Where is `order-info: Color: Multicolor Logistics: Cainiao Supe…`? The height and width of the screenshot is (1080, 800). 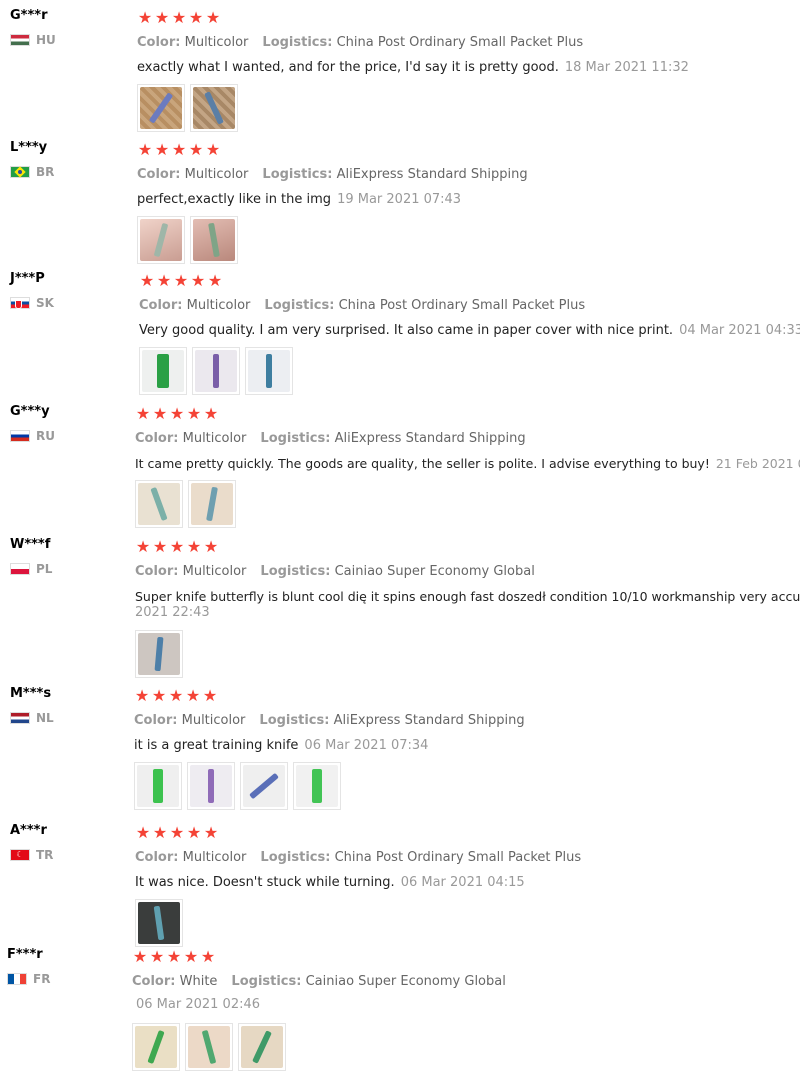
order-info: Color: Multicolor Logistics: Cainiao Supe… is located at coordinates (335, 571).